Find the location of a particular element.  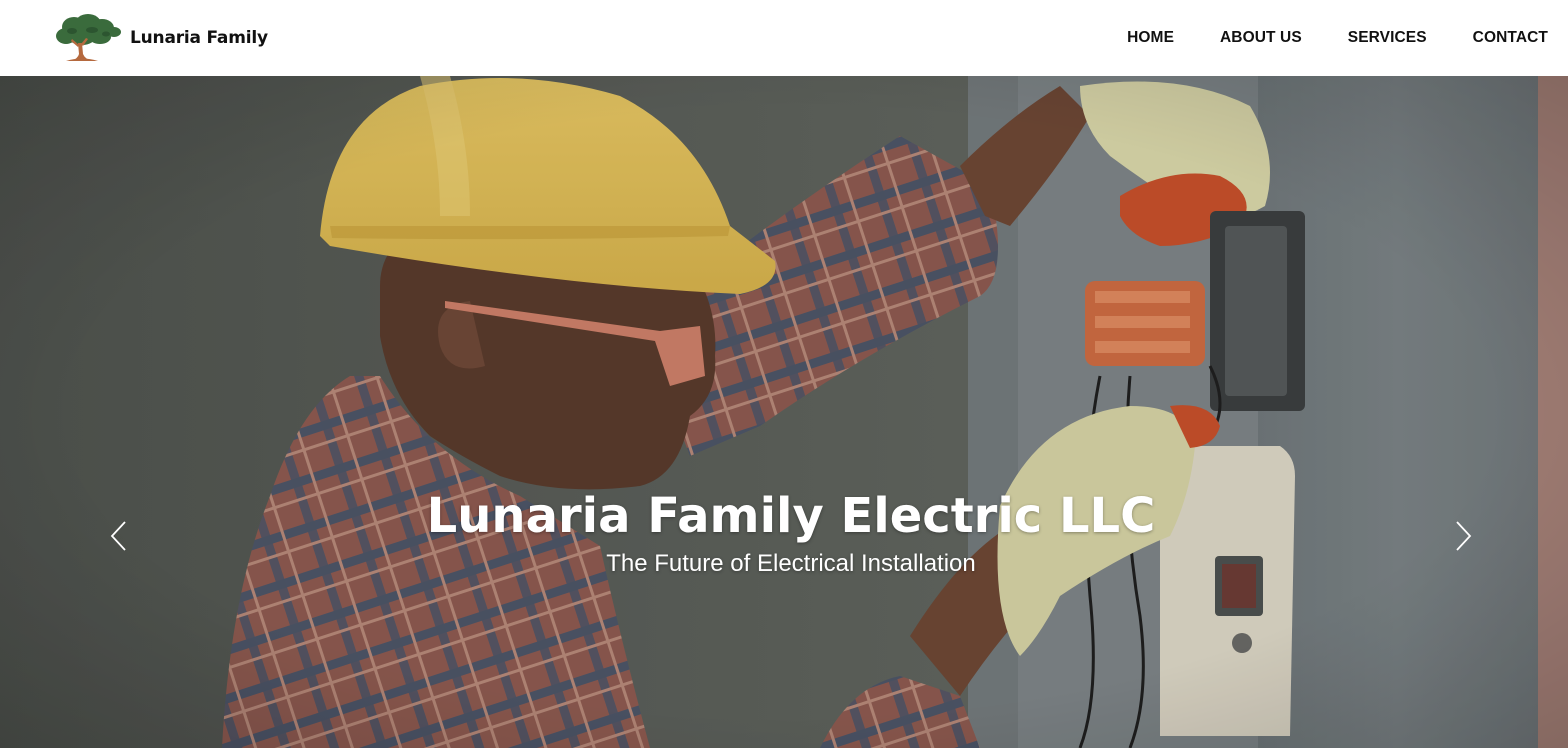

chevron-right-icon is located at coordinates (1463, 538).